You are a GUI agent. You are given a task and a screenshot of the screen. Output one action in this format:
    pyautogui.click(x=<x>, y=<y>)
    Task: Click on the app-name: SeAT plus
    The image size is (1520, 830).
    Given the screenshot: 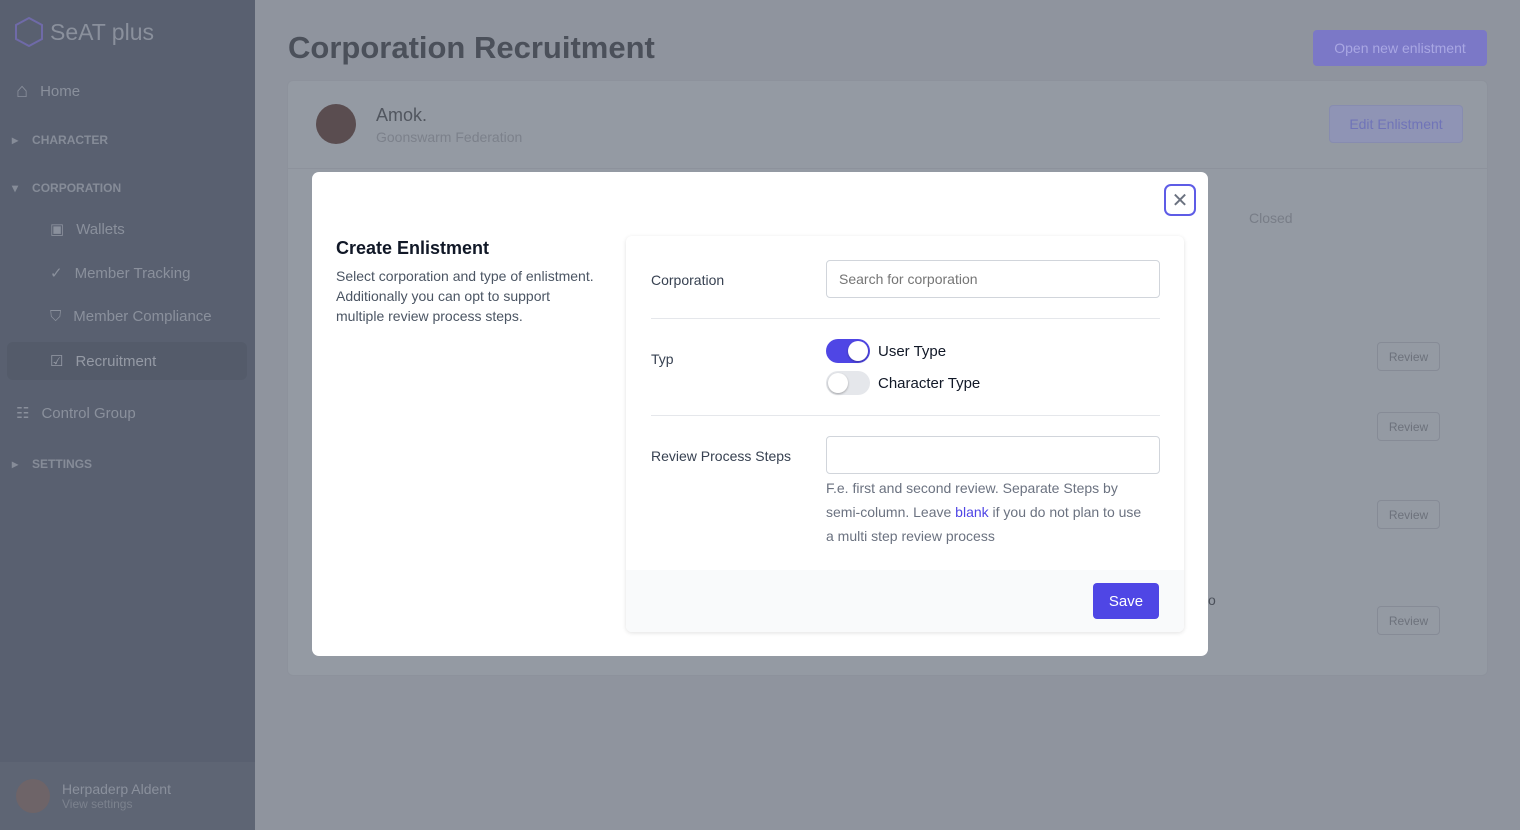 What is the action you would take?
    pyautogui.click(x=102, y=31)
    